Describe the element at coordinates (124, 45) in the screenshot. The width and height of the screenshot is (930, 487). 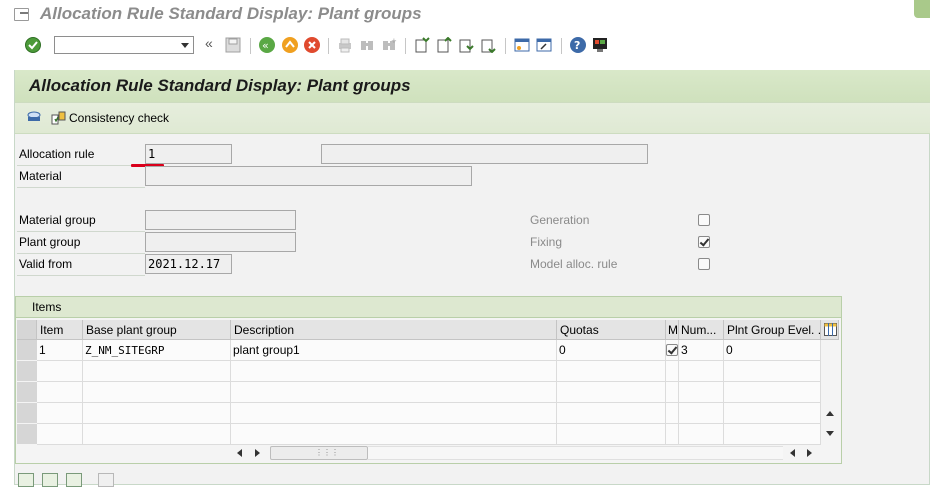
I see `command-field` at that location.